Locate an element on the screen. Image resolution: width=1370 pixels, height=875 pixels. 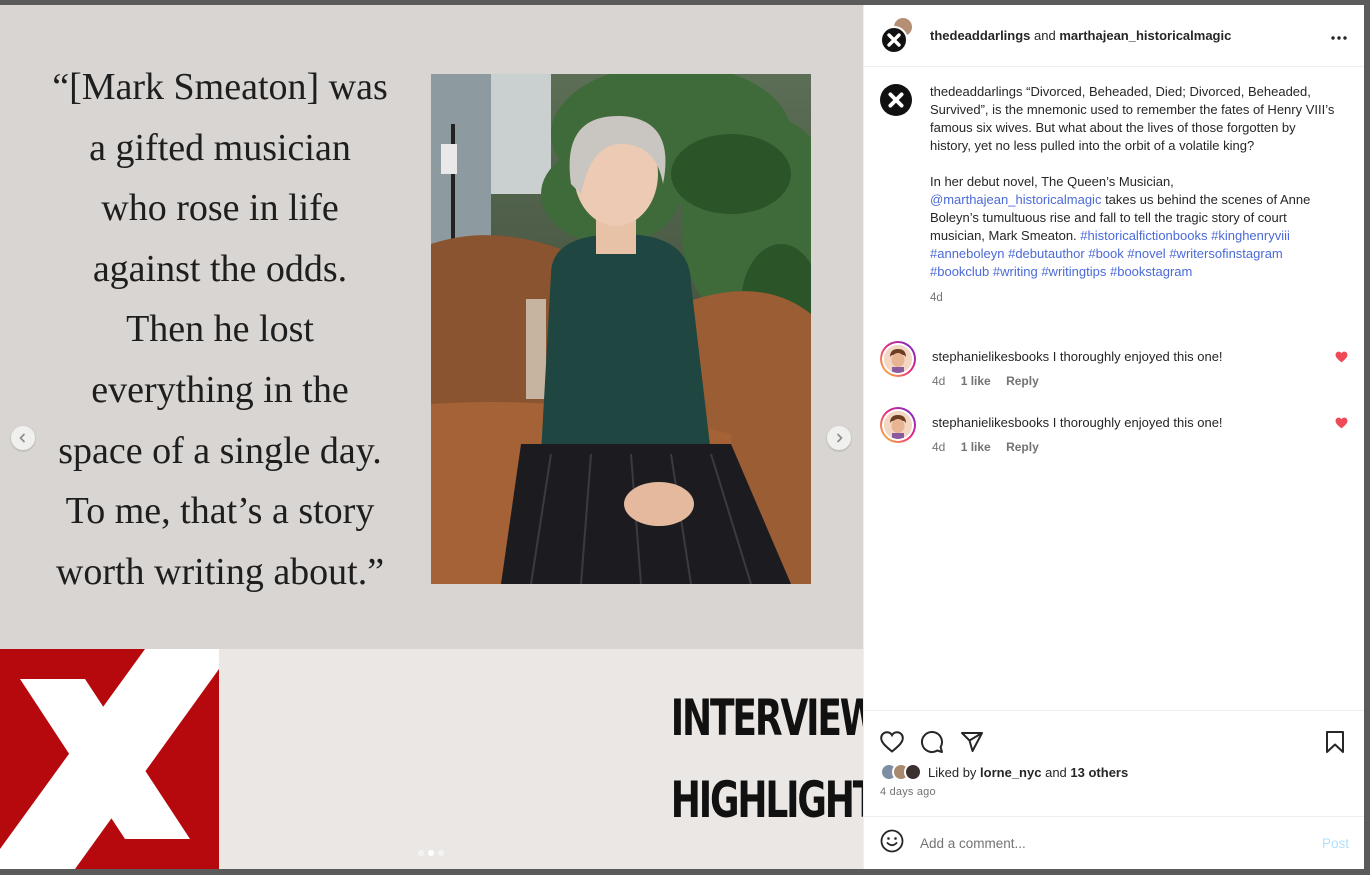
emoji-button is located at coordinates (892, 843).